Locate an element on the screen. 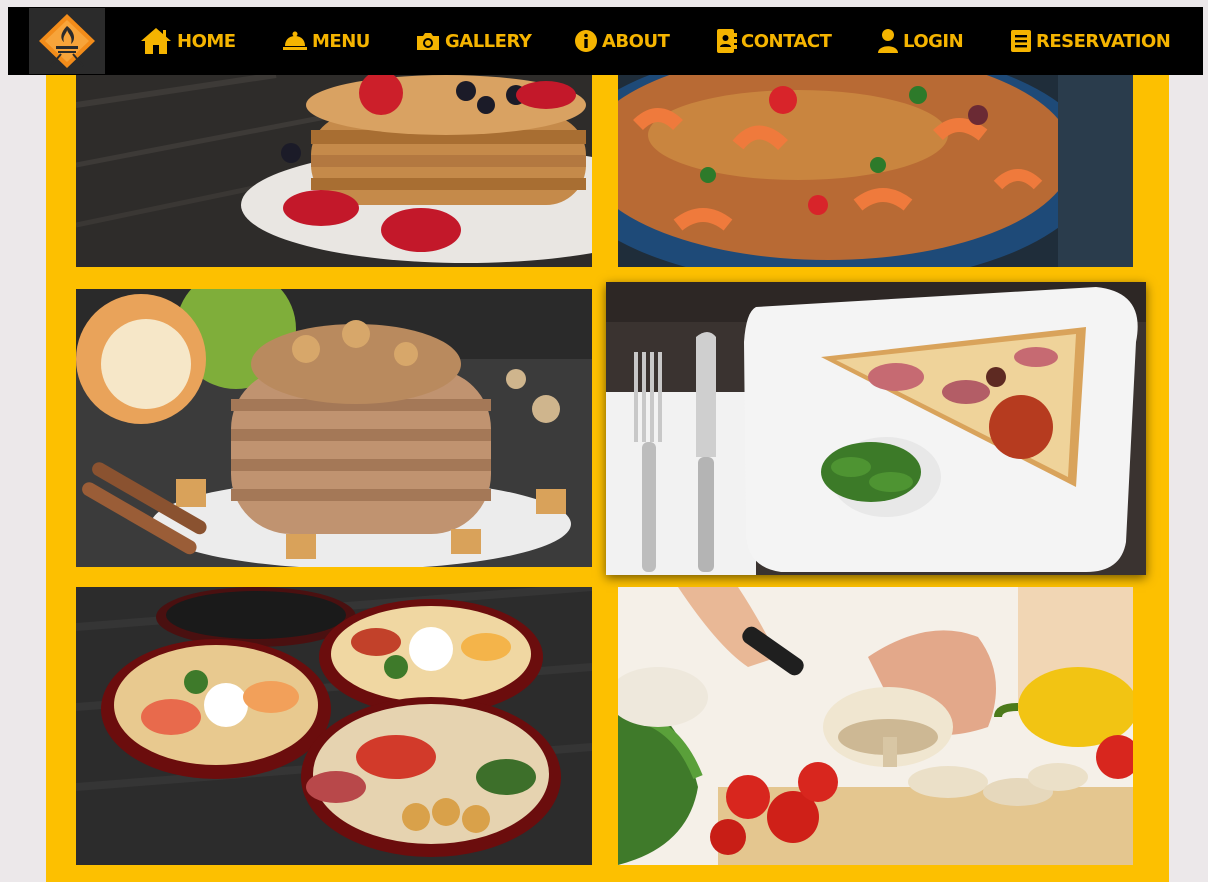  nav-home-link: HOME is located at coordinates (187, 41).